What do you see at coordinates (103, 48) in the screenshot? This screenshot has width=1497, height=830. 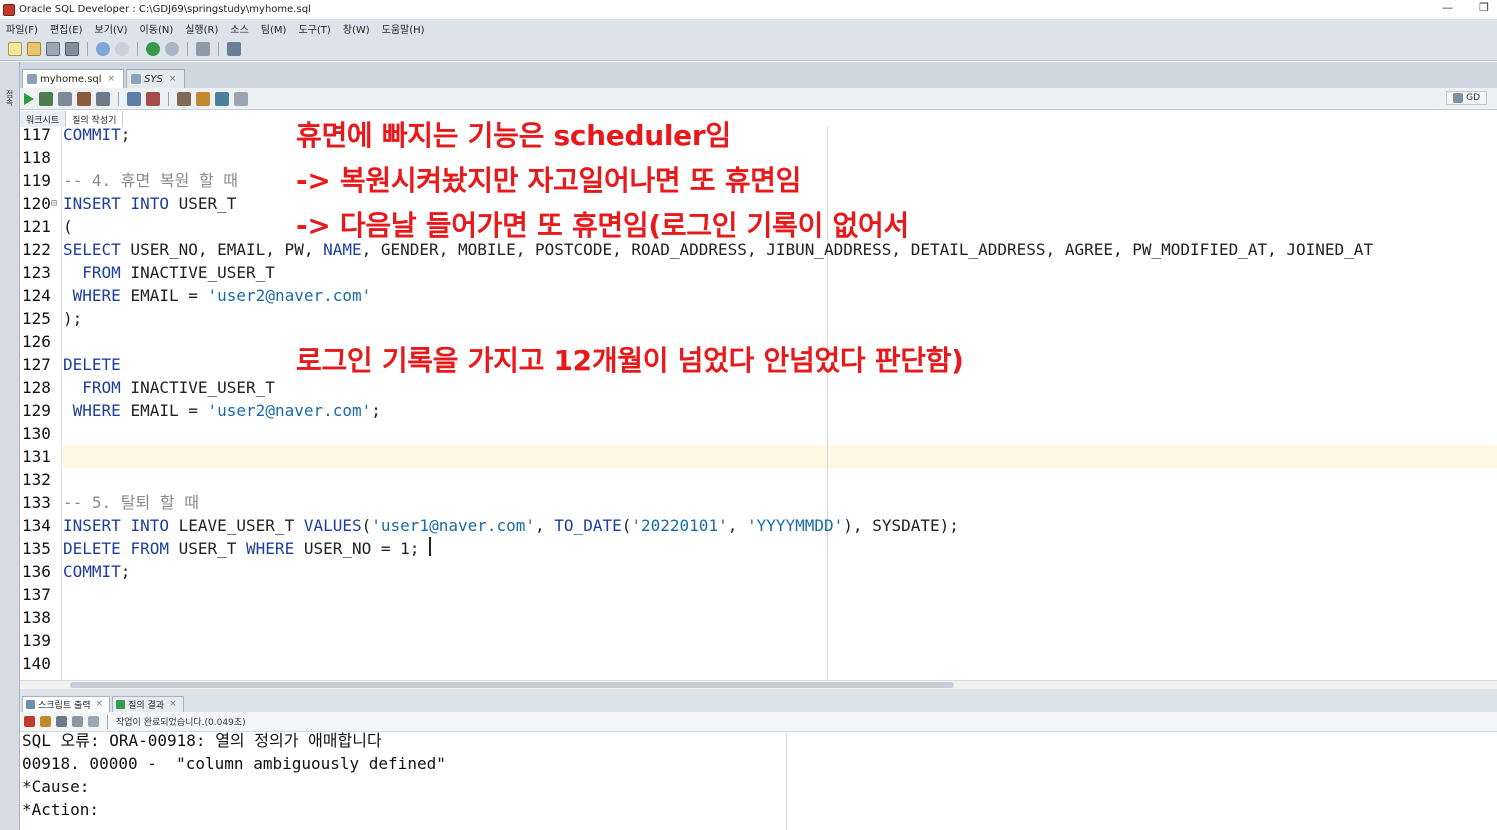 I see `undo-icon` at bounding box center [103, 48].